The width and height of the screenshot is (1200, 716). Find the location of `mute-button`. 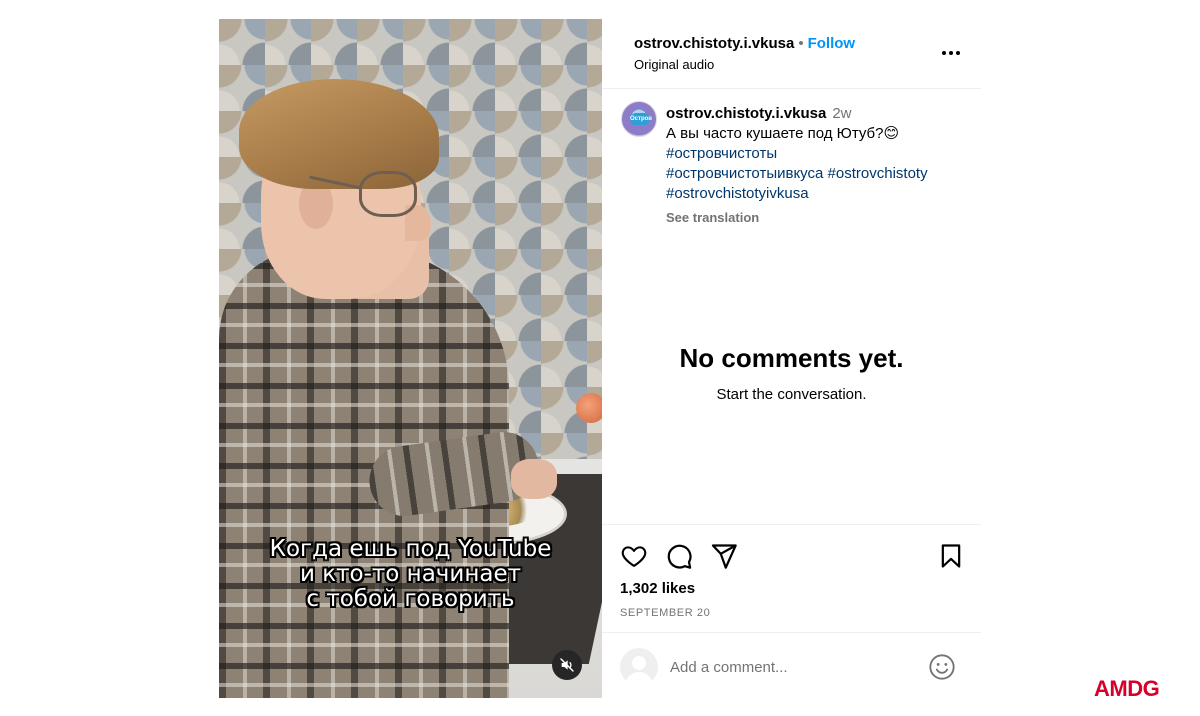

mute-button is located at coordinates (567, 665).